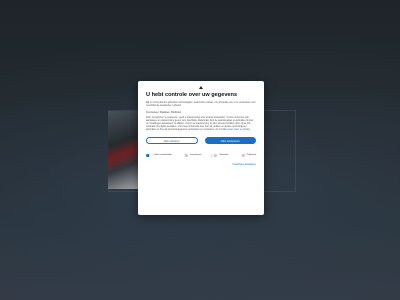 This screenshot has height=300, width=400. What do you see at coordinates (201, 87) in the screenshot?
I see `brand-logo-icon` at bounding box center [201, 87].